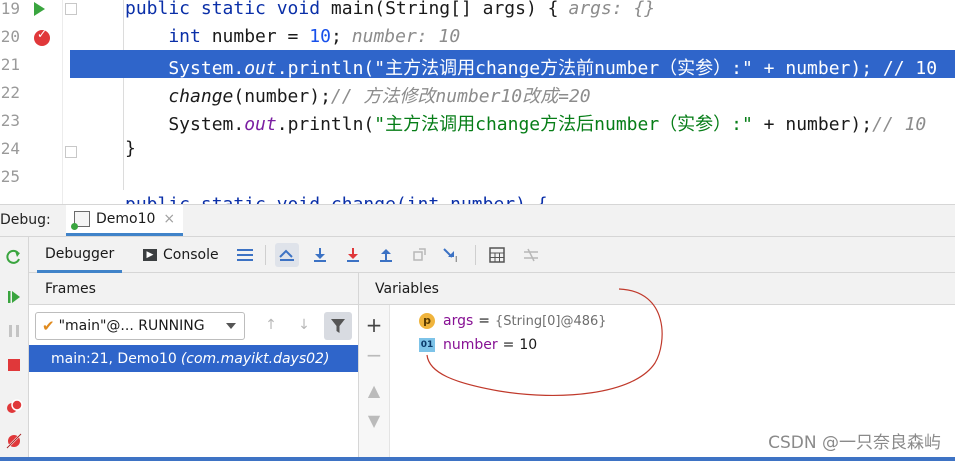  What do you see at coordinates (338, 326) in the screenshot?
I see `filter-icon` at bounding box center [338, 326].